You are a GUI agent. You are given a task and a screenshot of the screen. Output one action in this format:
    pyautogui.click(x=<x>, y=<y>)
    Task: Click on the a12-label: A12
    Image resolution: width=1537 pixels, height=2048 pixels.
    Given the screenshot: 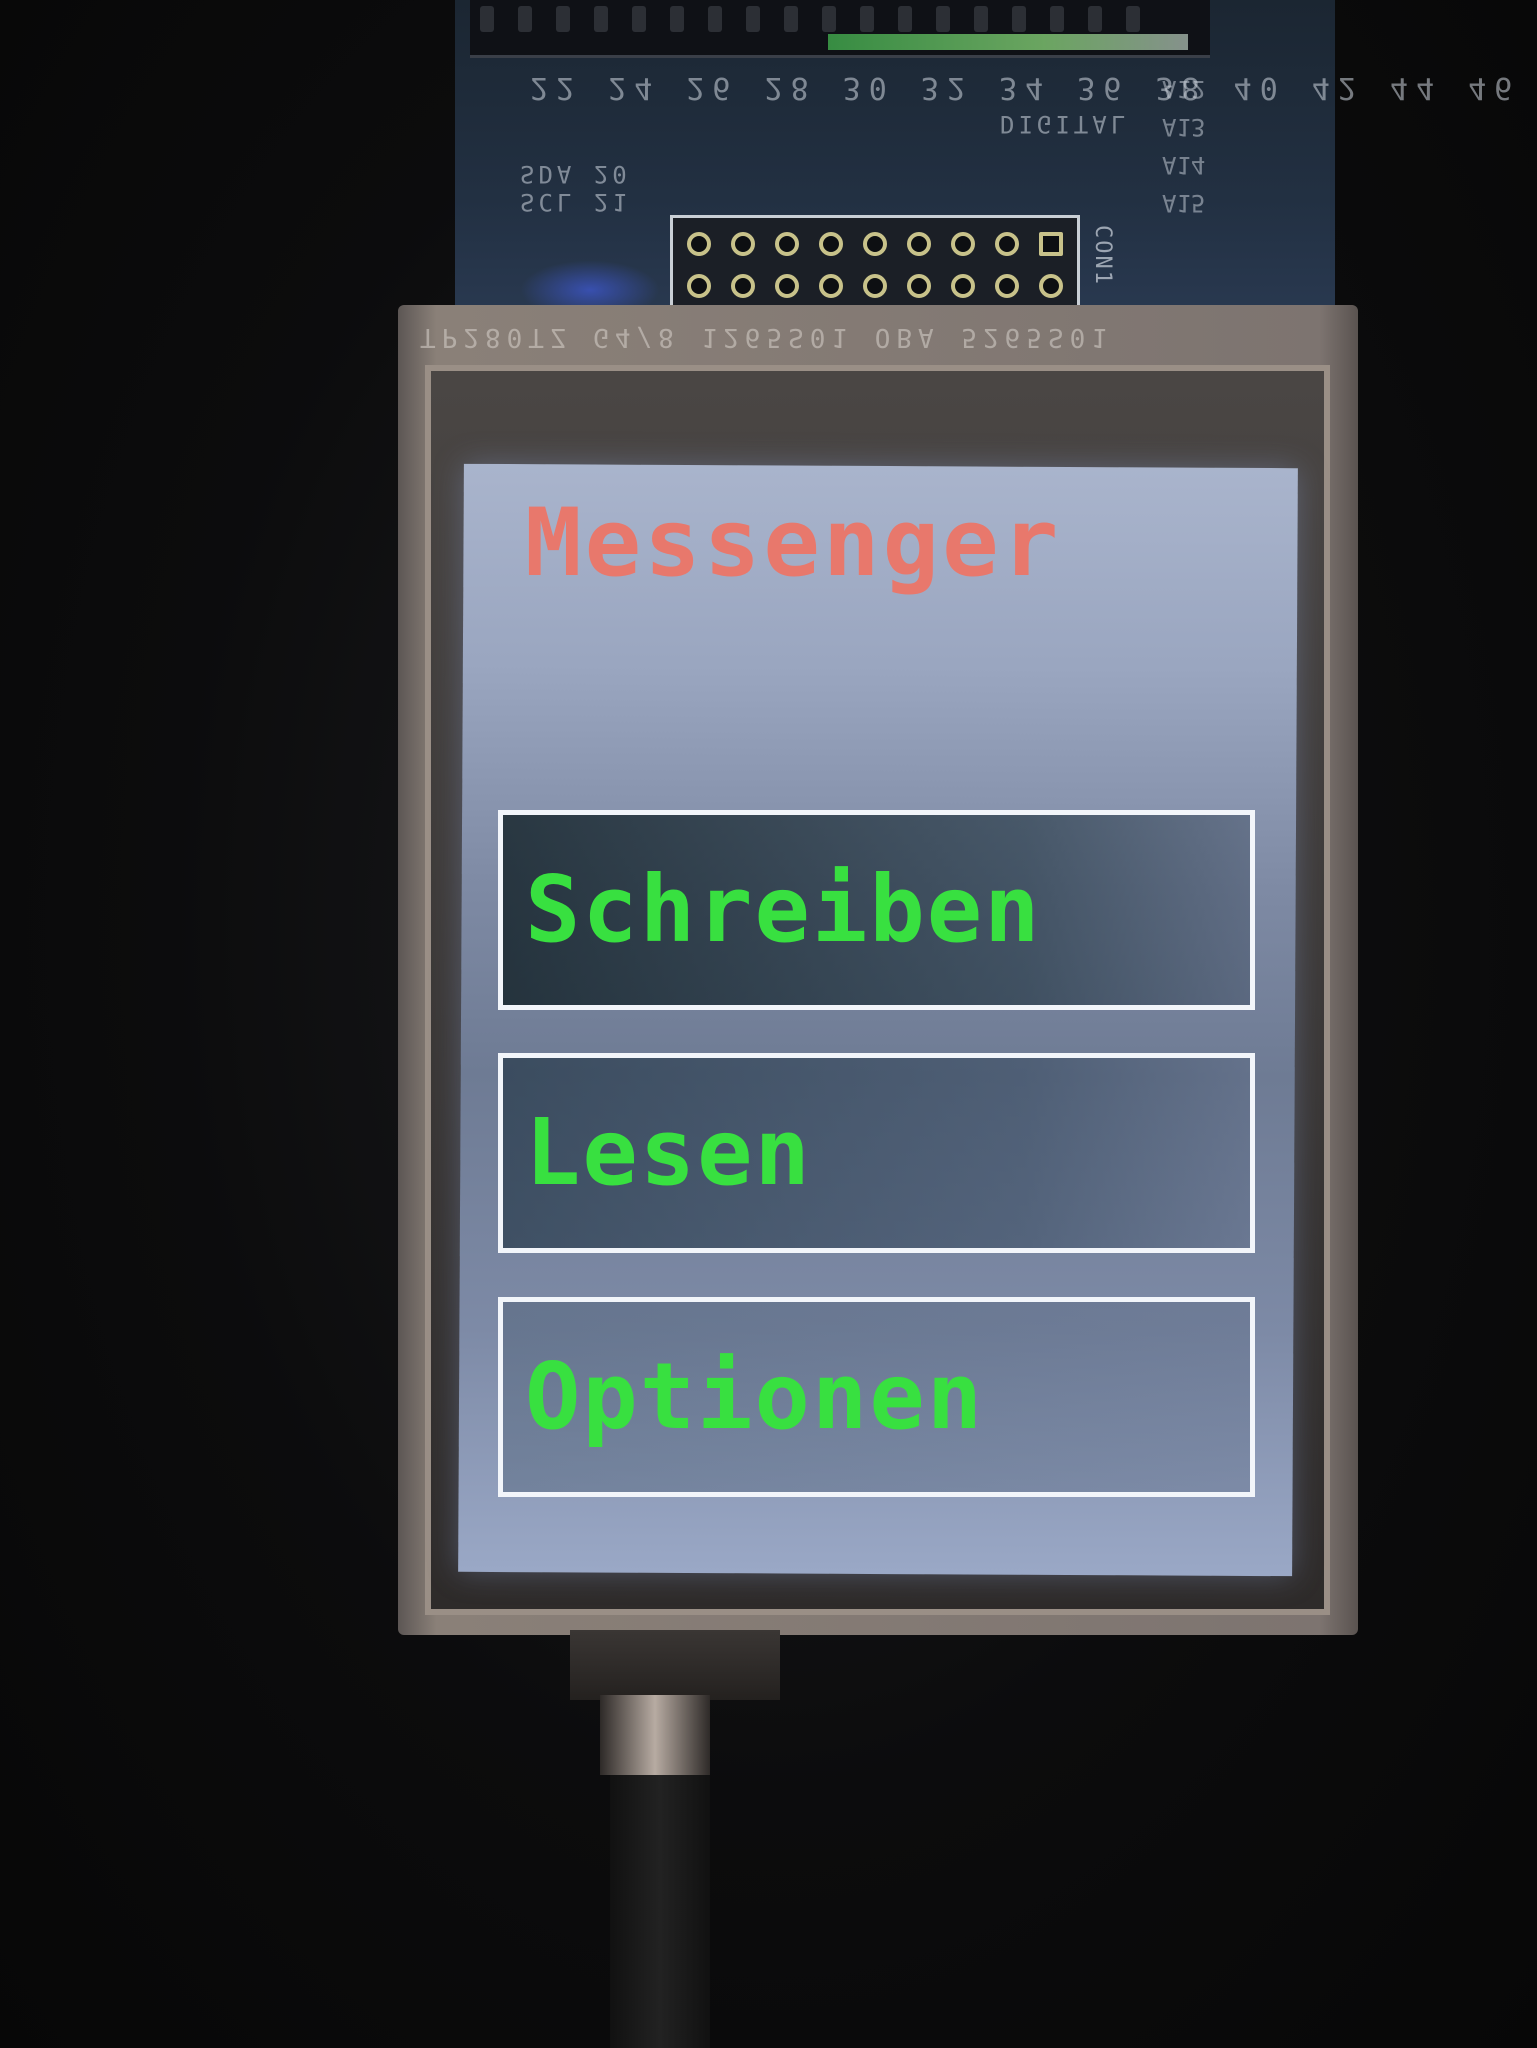 What is the action you would take?
    pyautogui.click(x=1184, y=89)
    